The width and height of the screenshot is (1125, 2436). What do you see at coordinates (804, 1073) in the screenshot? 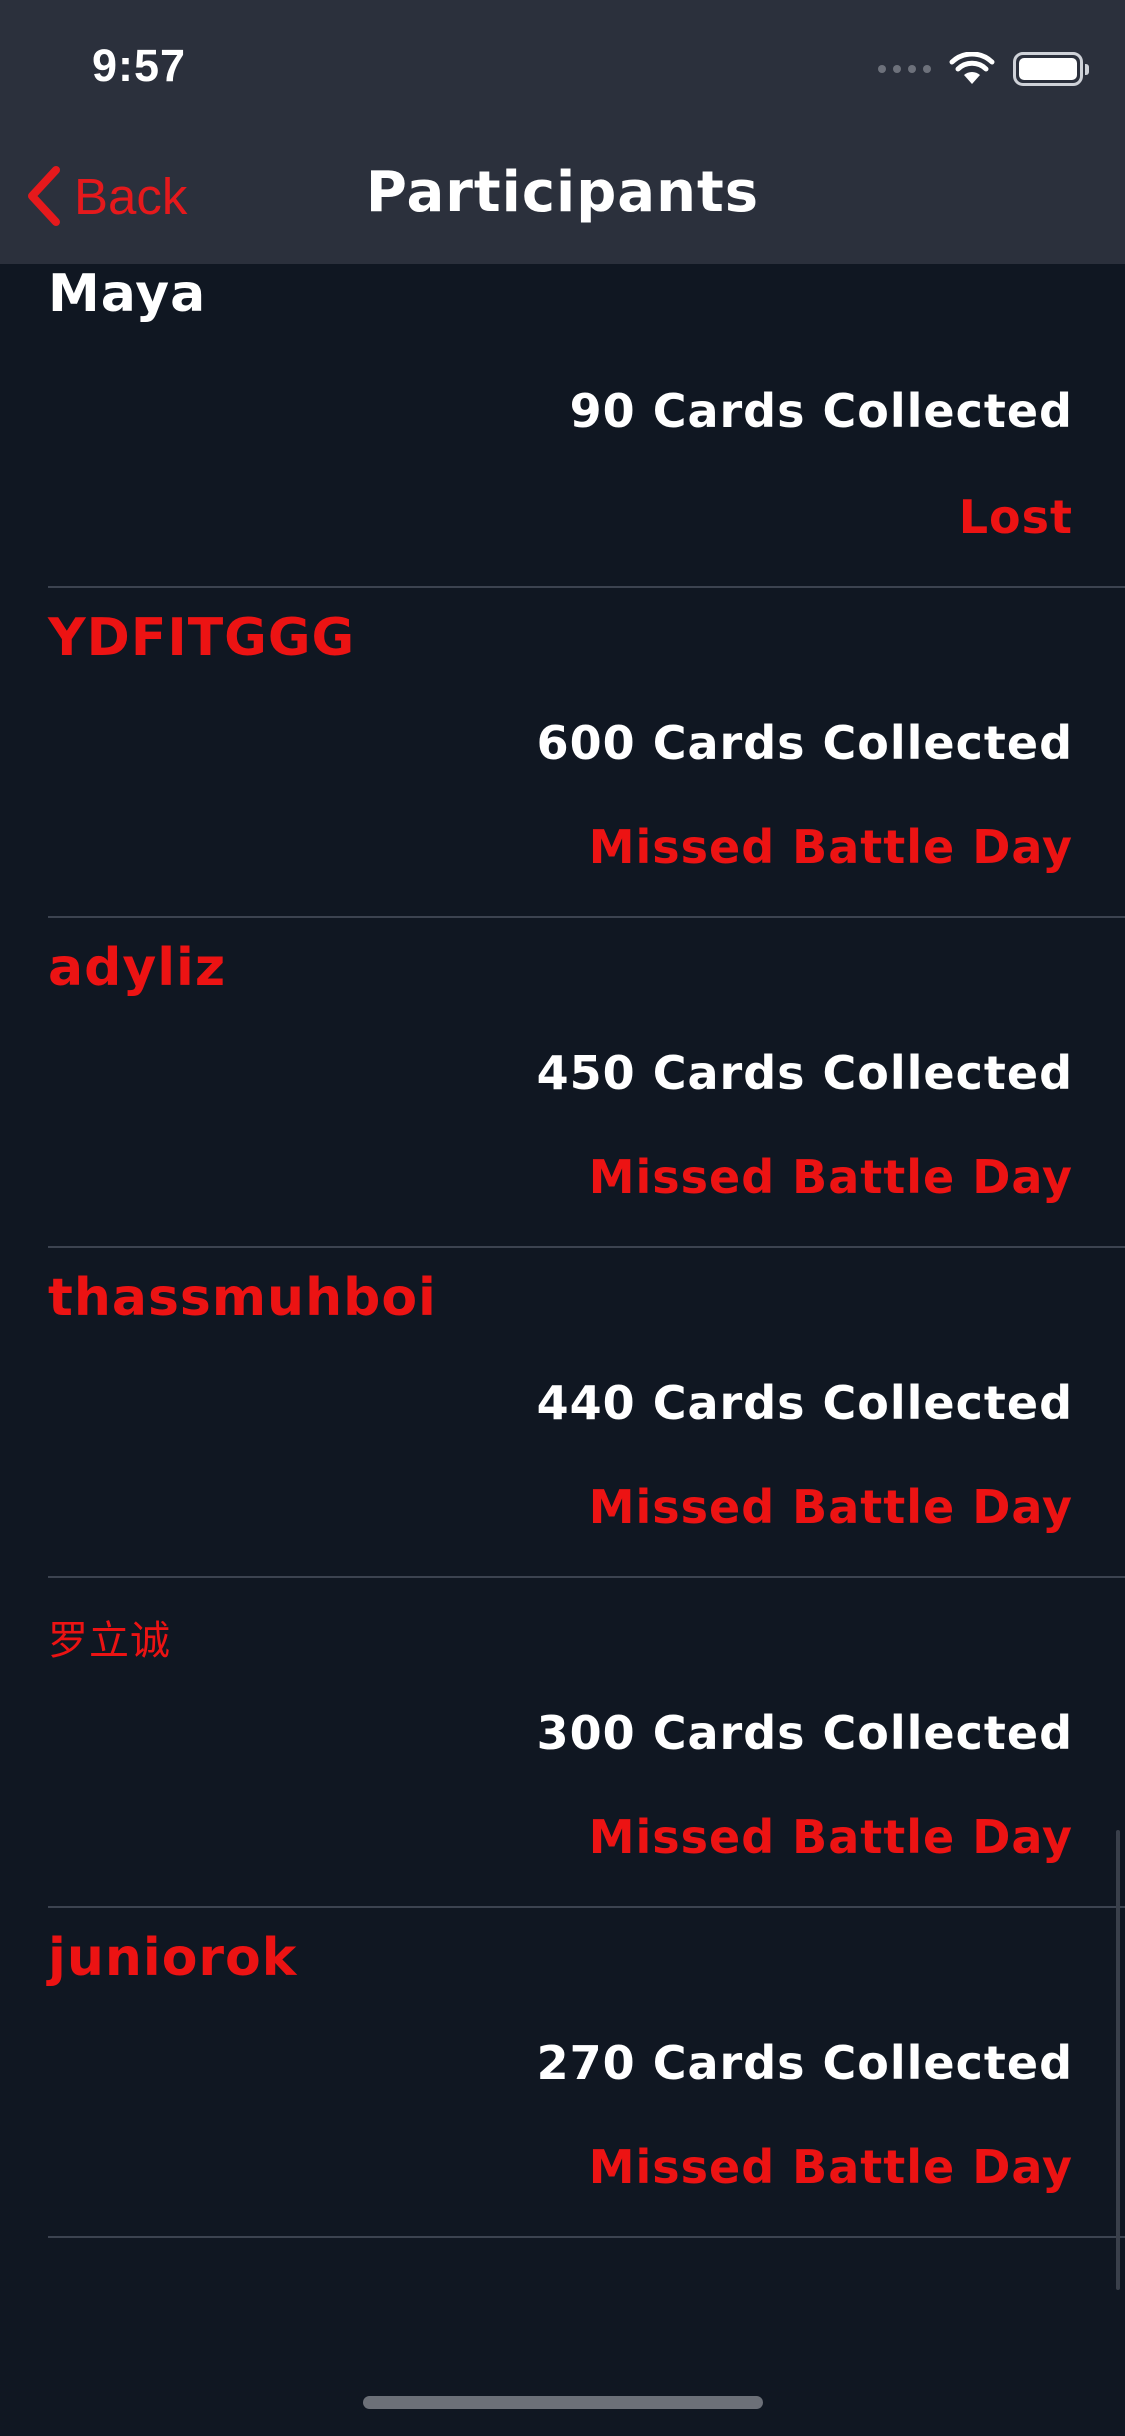
I see `cards-collected: 450 Cards Collected` at bounding box center [804, 1073].